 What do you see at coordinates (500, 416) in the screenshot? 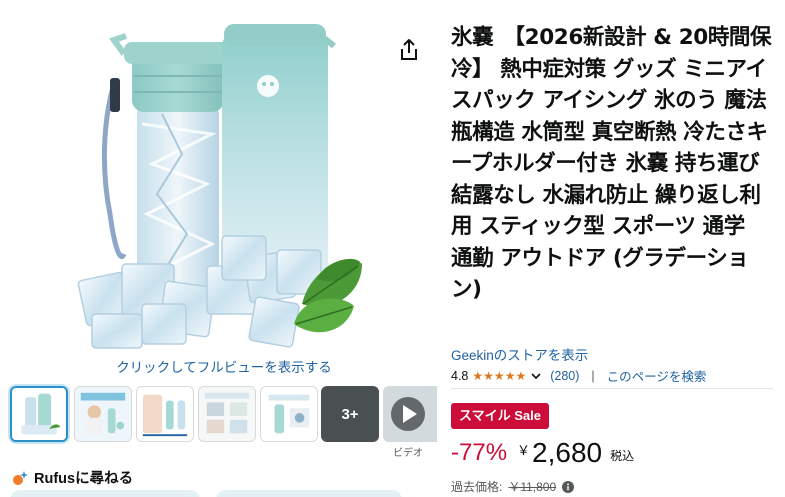
I see `sale-badge: スマイル Sale` at bounding box center [500, 416].